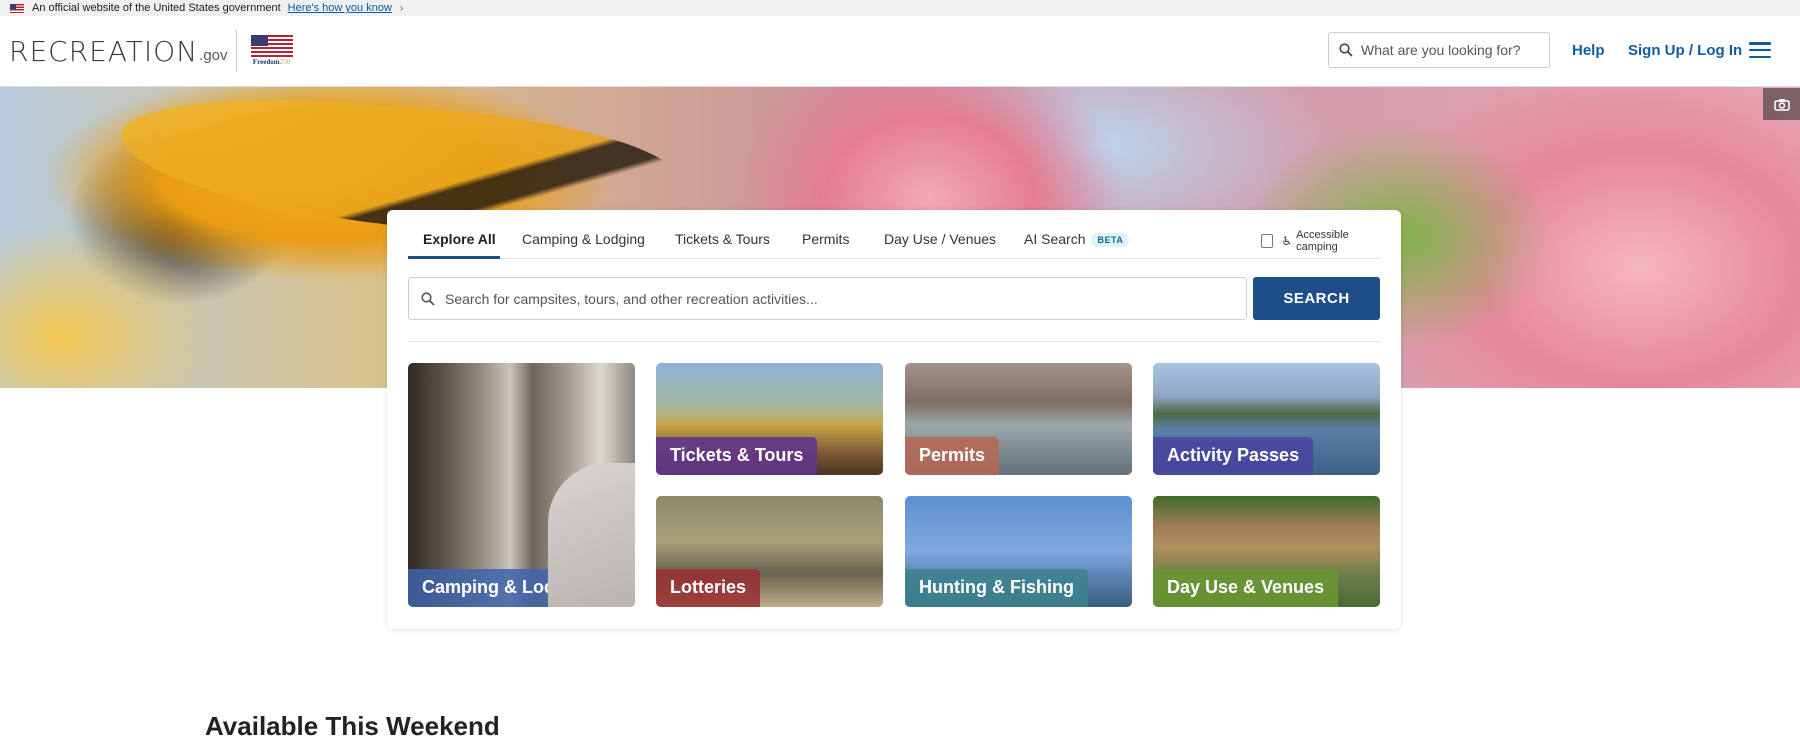 This screenshot has width=1800, height=742. What do you see at coordinates (1233, 456) in the screenshot?
I see `tile-label: Activity Passes` at bounding box center [1233, 456].